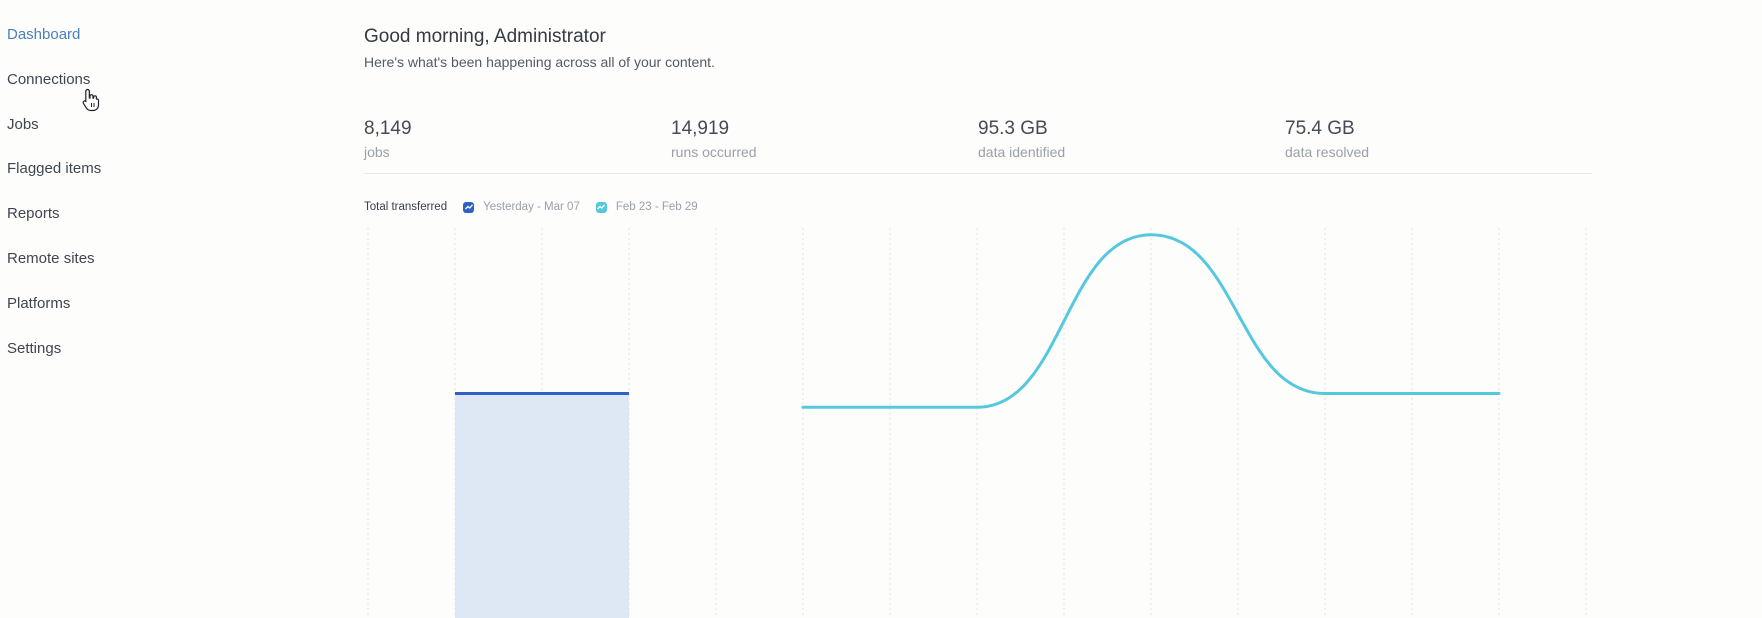 The image size is (1762, 618). Describe the element at coordinates (1013, 128) in the screenshot. I see `stat-value: 95.3 GB` at that location.